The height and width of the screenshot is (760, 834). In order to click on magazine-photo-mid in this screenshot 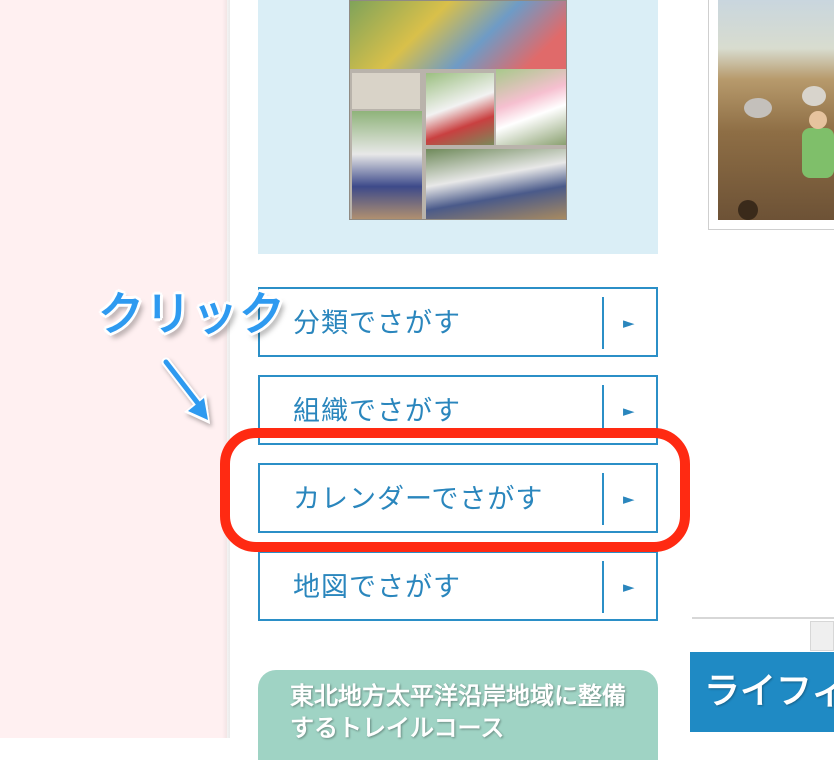, I will do `click(460, 109)`.